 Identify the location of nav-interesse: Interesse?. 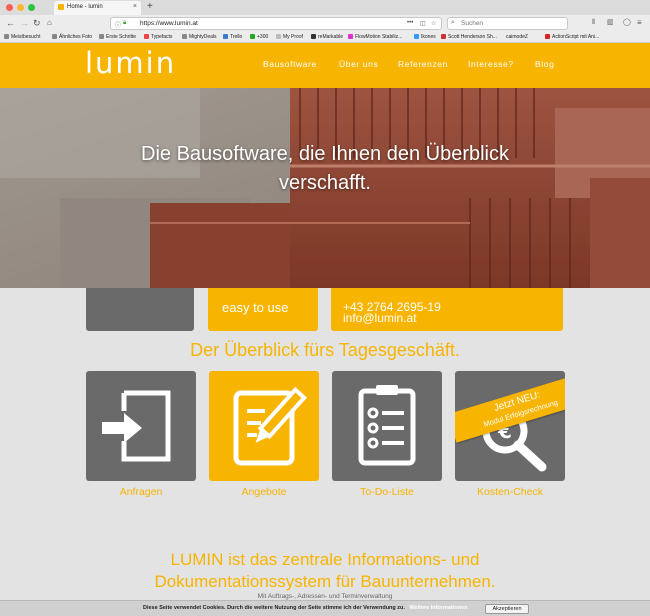
(491, 64).